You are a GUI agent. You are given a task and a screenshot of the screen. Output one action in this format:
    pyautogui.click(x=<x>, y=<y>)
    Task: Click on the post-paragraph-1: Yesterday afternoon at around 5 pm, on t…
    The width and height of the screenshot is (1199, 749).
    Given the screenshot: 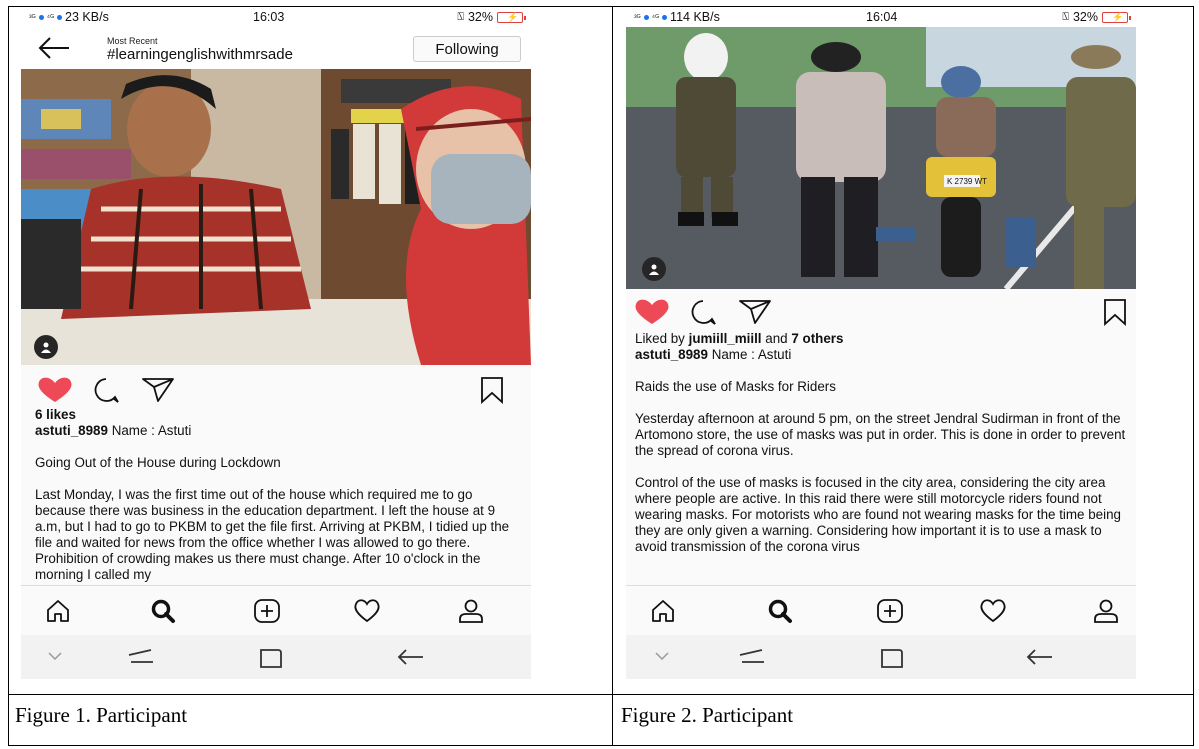 What is the action you would take?
    pyautogui.click(x=880, y=434)
    